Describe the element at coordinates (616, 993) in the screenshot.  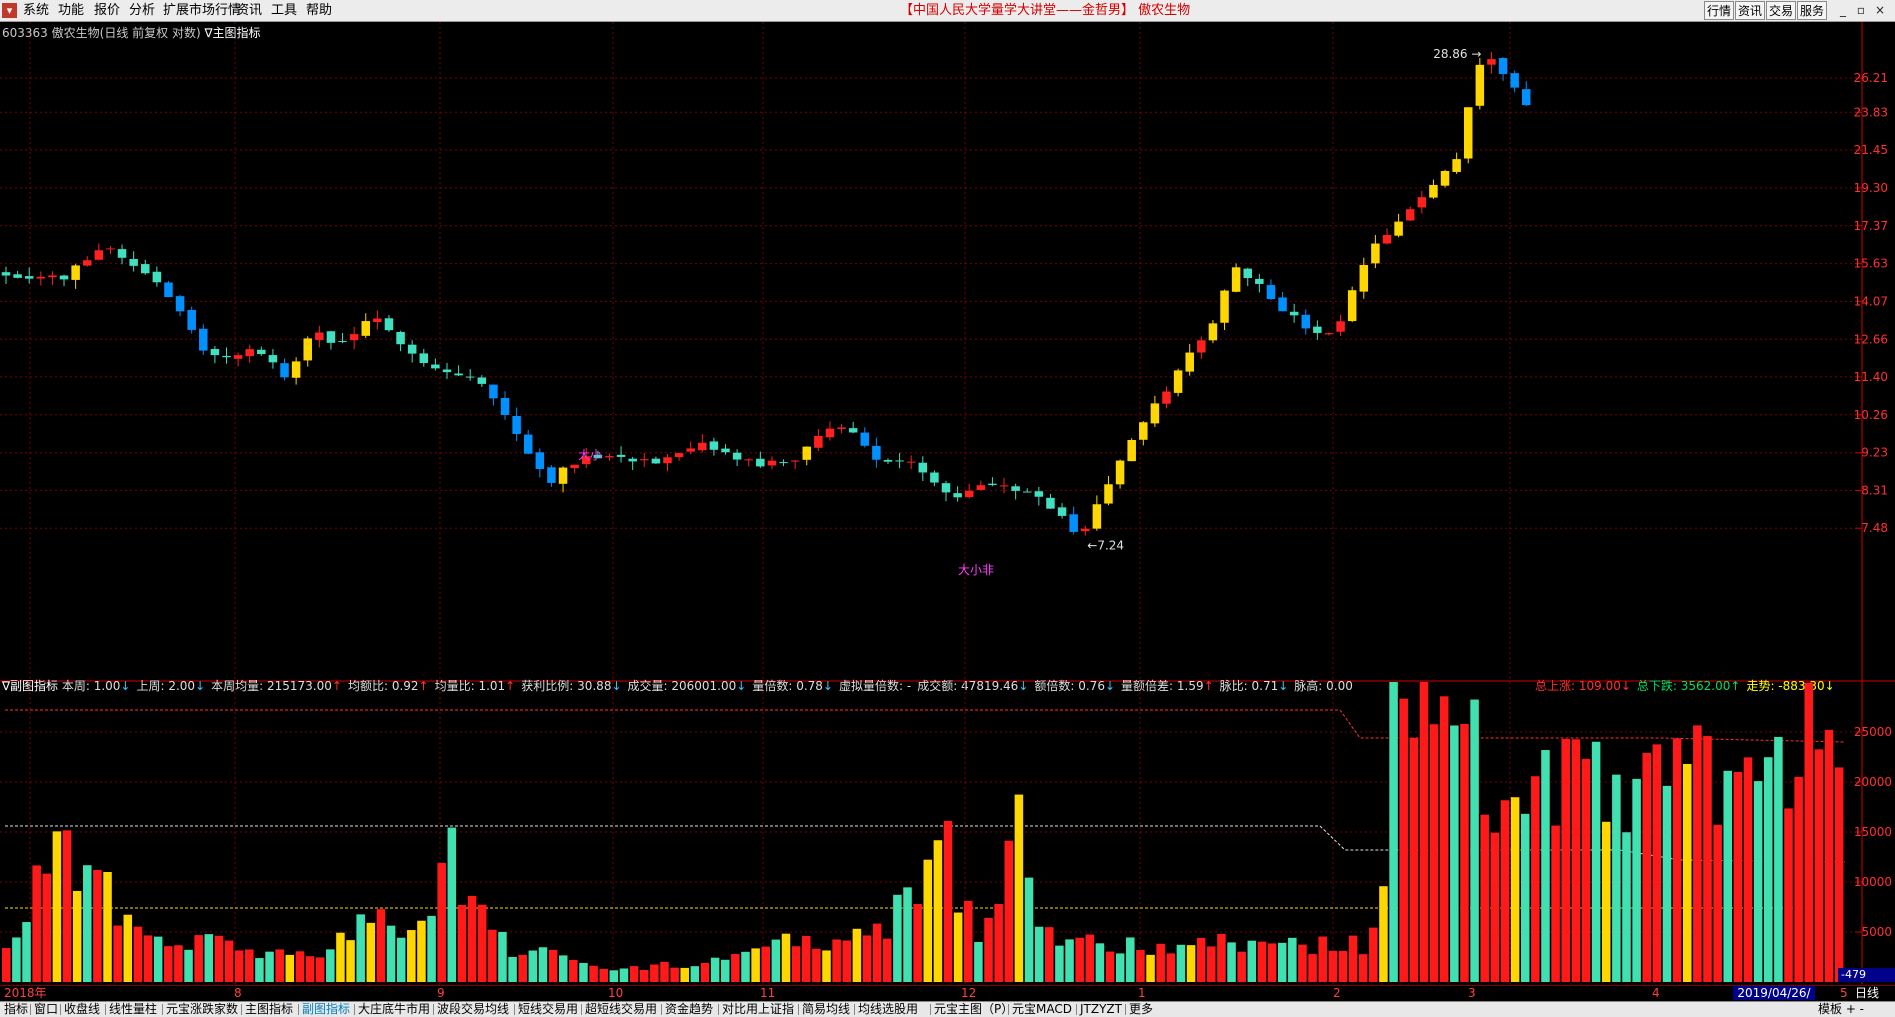
I see `date-label: 10` at that location.